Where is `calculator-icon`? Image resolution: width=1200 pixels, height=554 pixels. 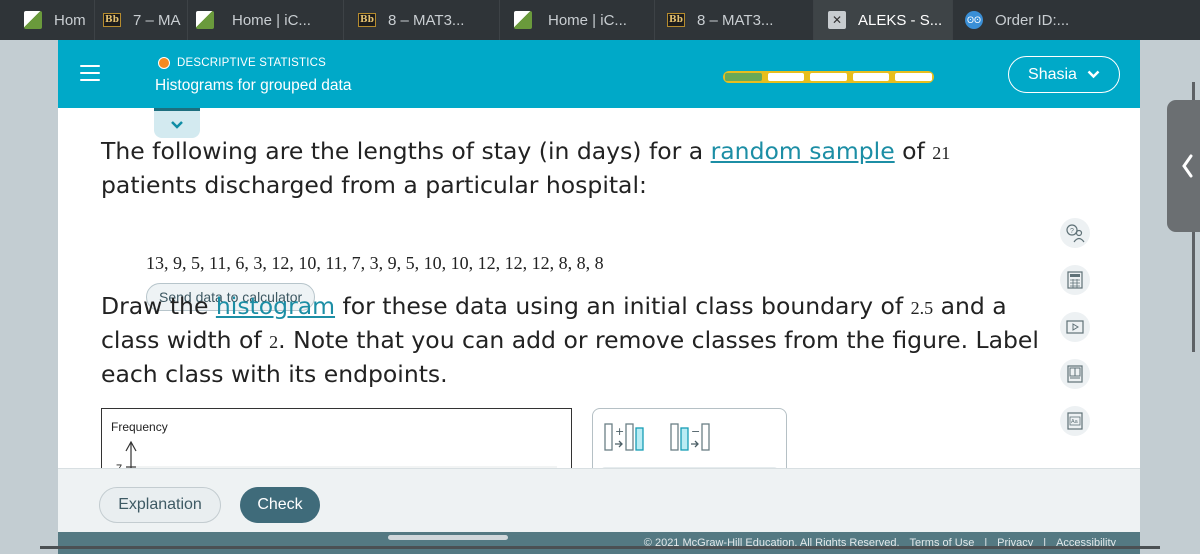
calculator-icon is located at coordinates (1075, 280).